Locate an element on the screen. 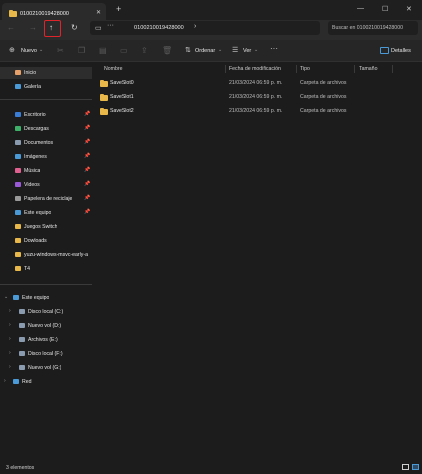 The image size is (422, 474). music-icon is located at coordinates (18, 170).